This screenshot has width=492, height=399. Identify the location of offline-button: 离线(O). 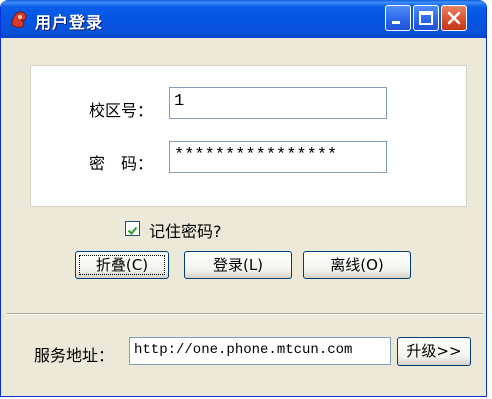
(357, 265).